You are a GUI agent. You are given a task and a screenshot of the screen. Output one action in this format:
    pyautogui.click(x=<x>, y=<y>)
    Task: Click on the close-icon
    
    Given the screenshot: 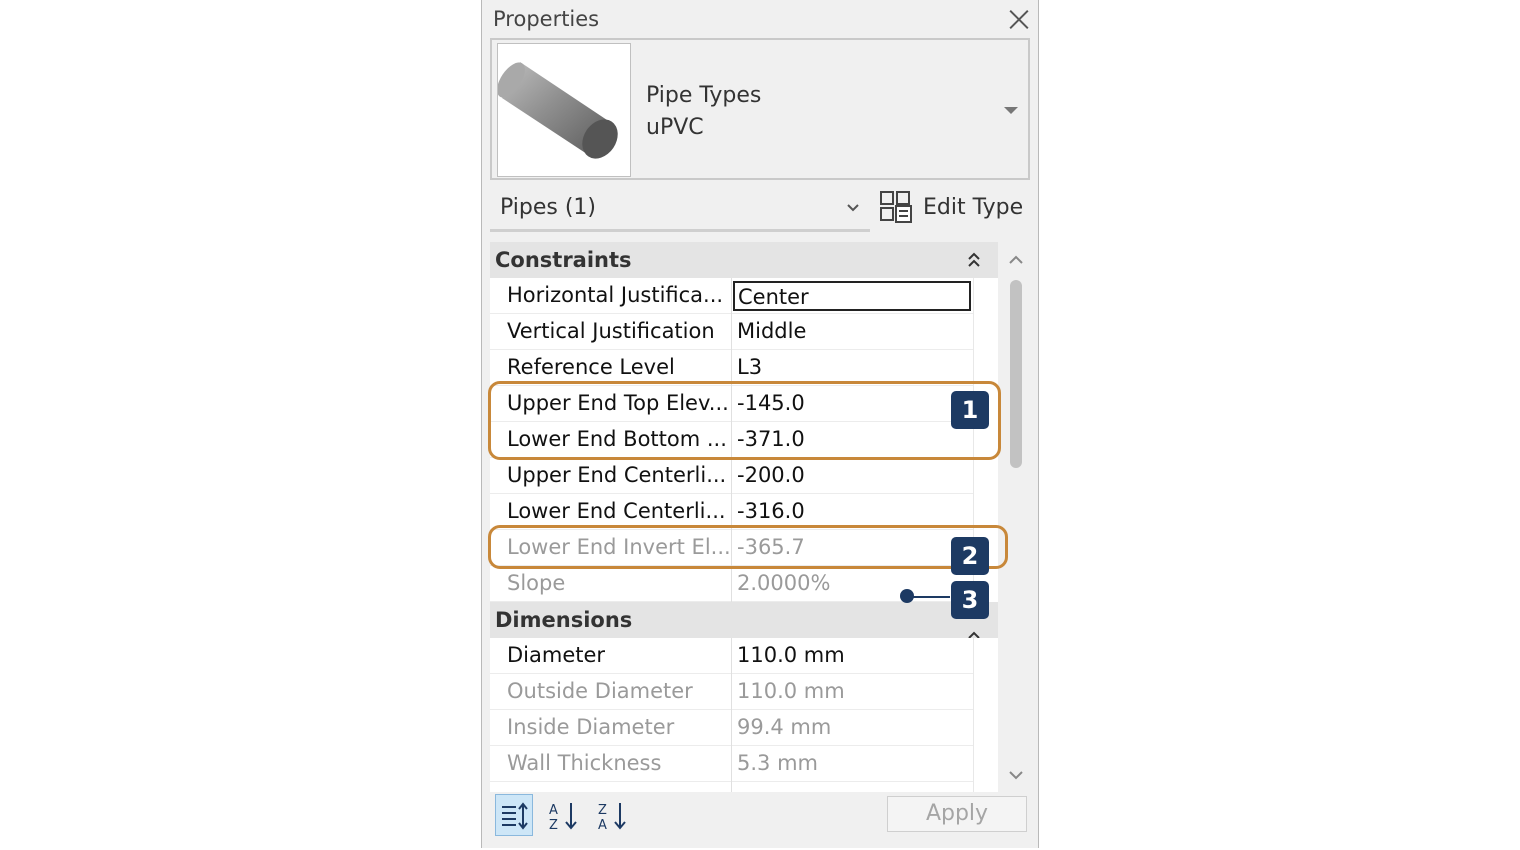 What is the action you would take?
    pyautogui.click(x=1019, y=19)
    